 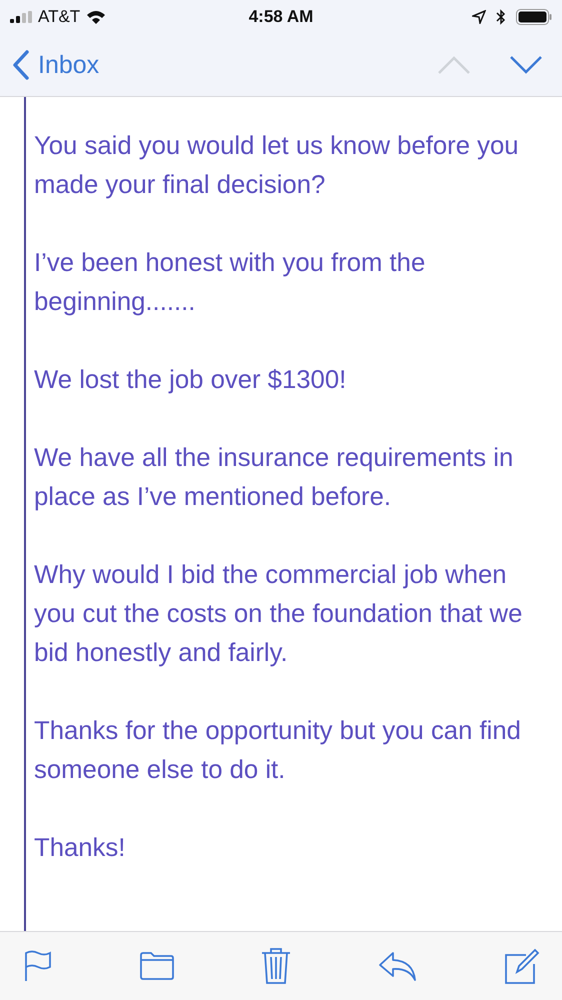 I want to click on message-paragraph: Why would I bid the commercial job when you cut the costs on the foundation that we bid honestly and fairly., so click(x=279, y=614).